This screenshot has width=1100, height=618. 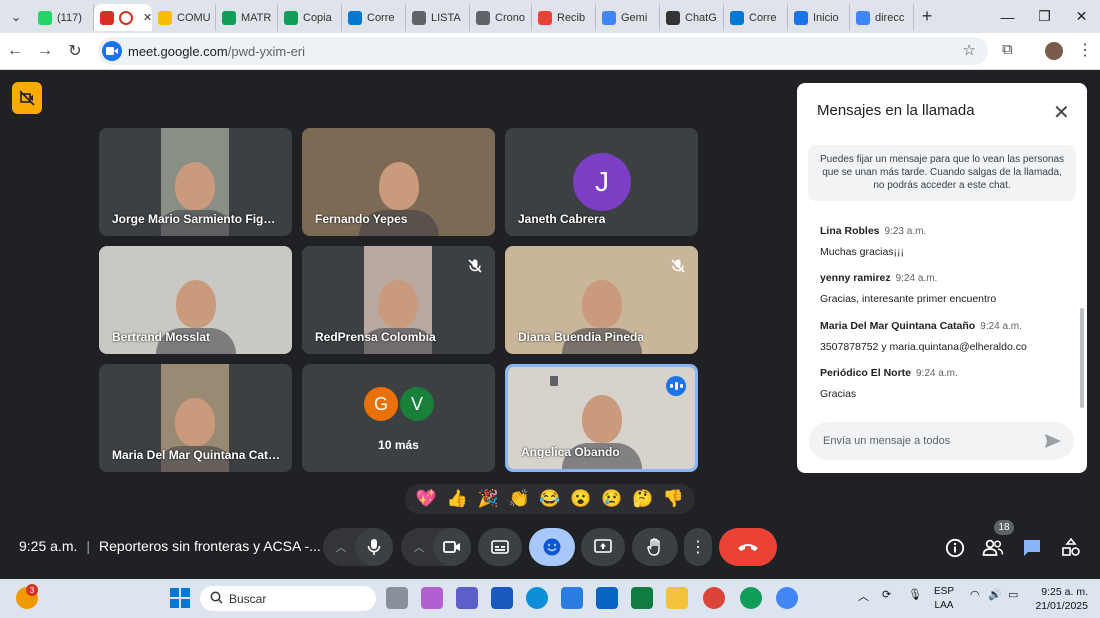 What do you see at coordinates (452, 547) in the screenshot?
I see `camera-button` at bounding box center [452, 547].